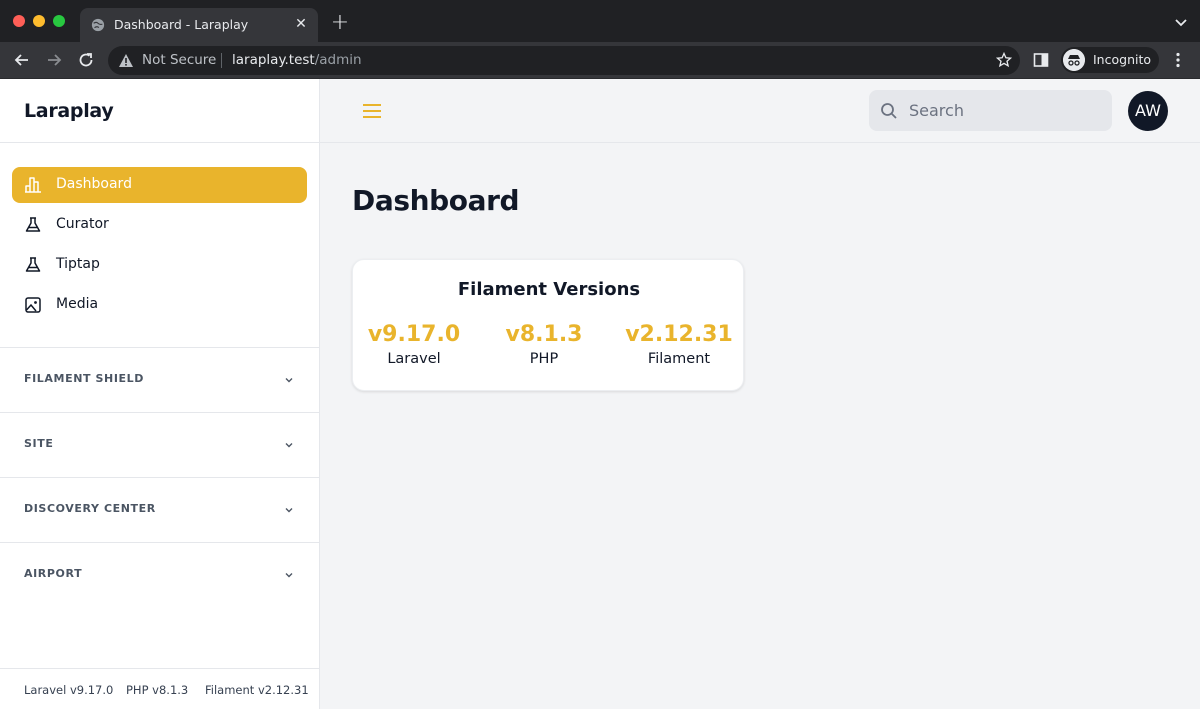  Describe the element at coordinates (53, 573) in the screenshot. I see `nav-group-label: AIRPORT` at that location.